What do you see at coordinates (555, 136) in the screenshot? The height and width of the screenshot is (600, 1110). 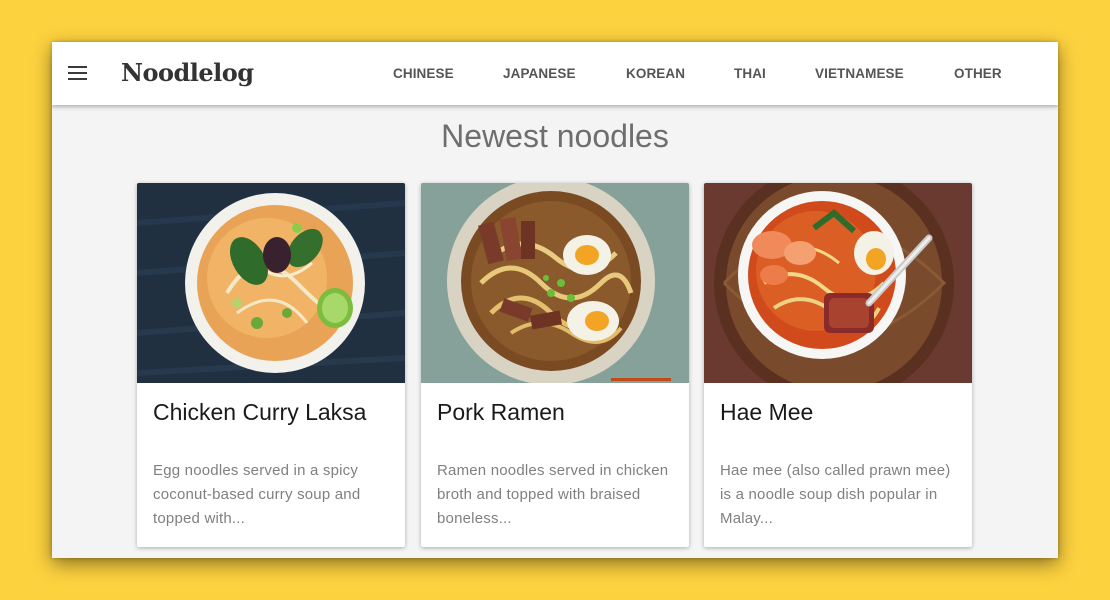 I see `page-title: Newest noodles` at bounding box center [555, 136].